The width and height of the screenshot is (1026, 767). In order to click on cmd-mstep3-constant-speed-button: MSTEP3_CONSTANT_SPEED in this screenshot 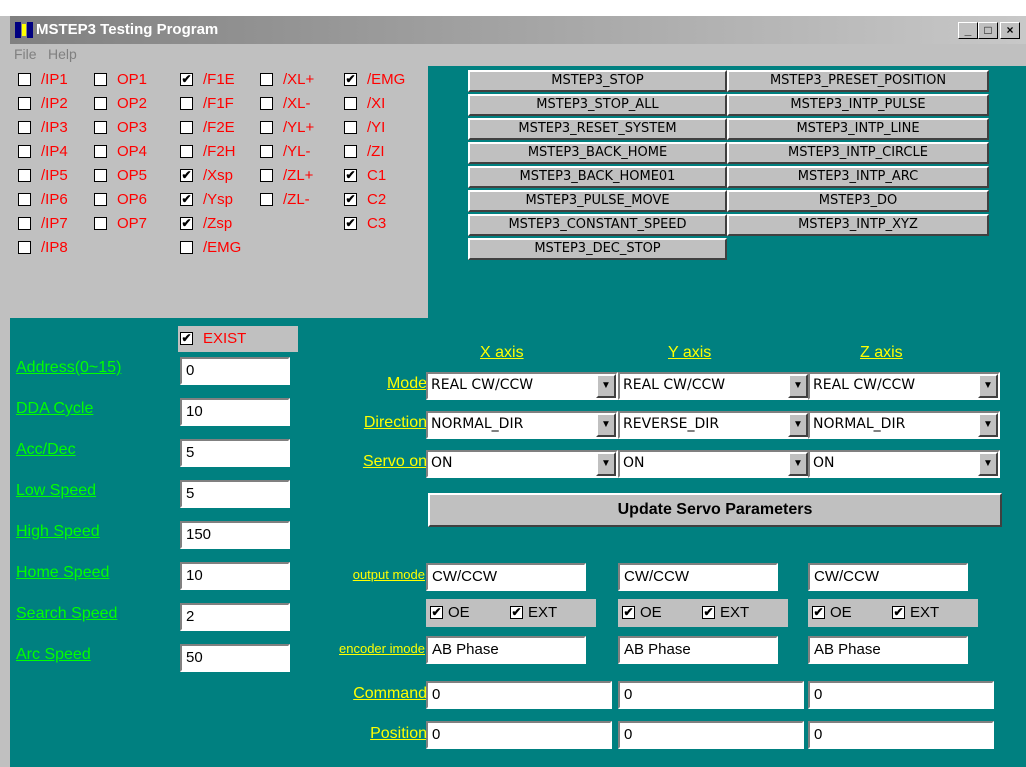, I will do `click(597, 225)`.